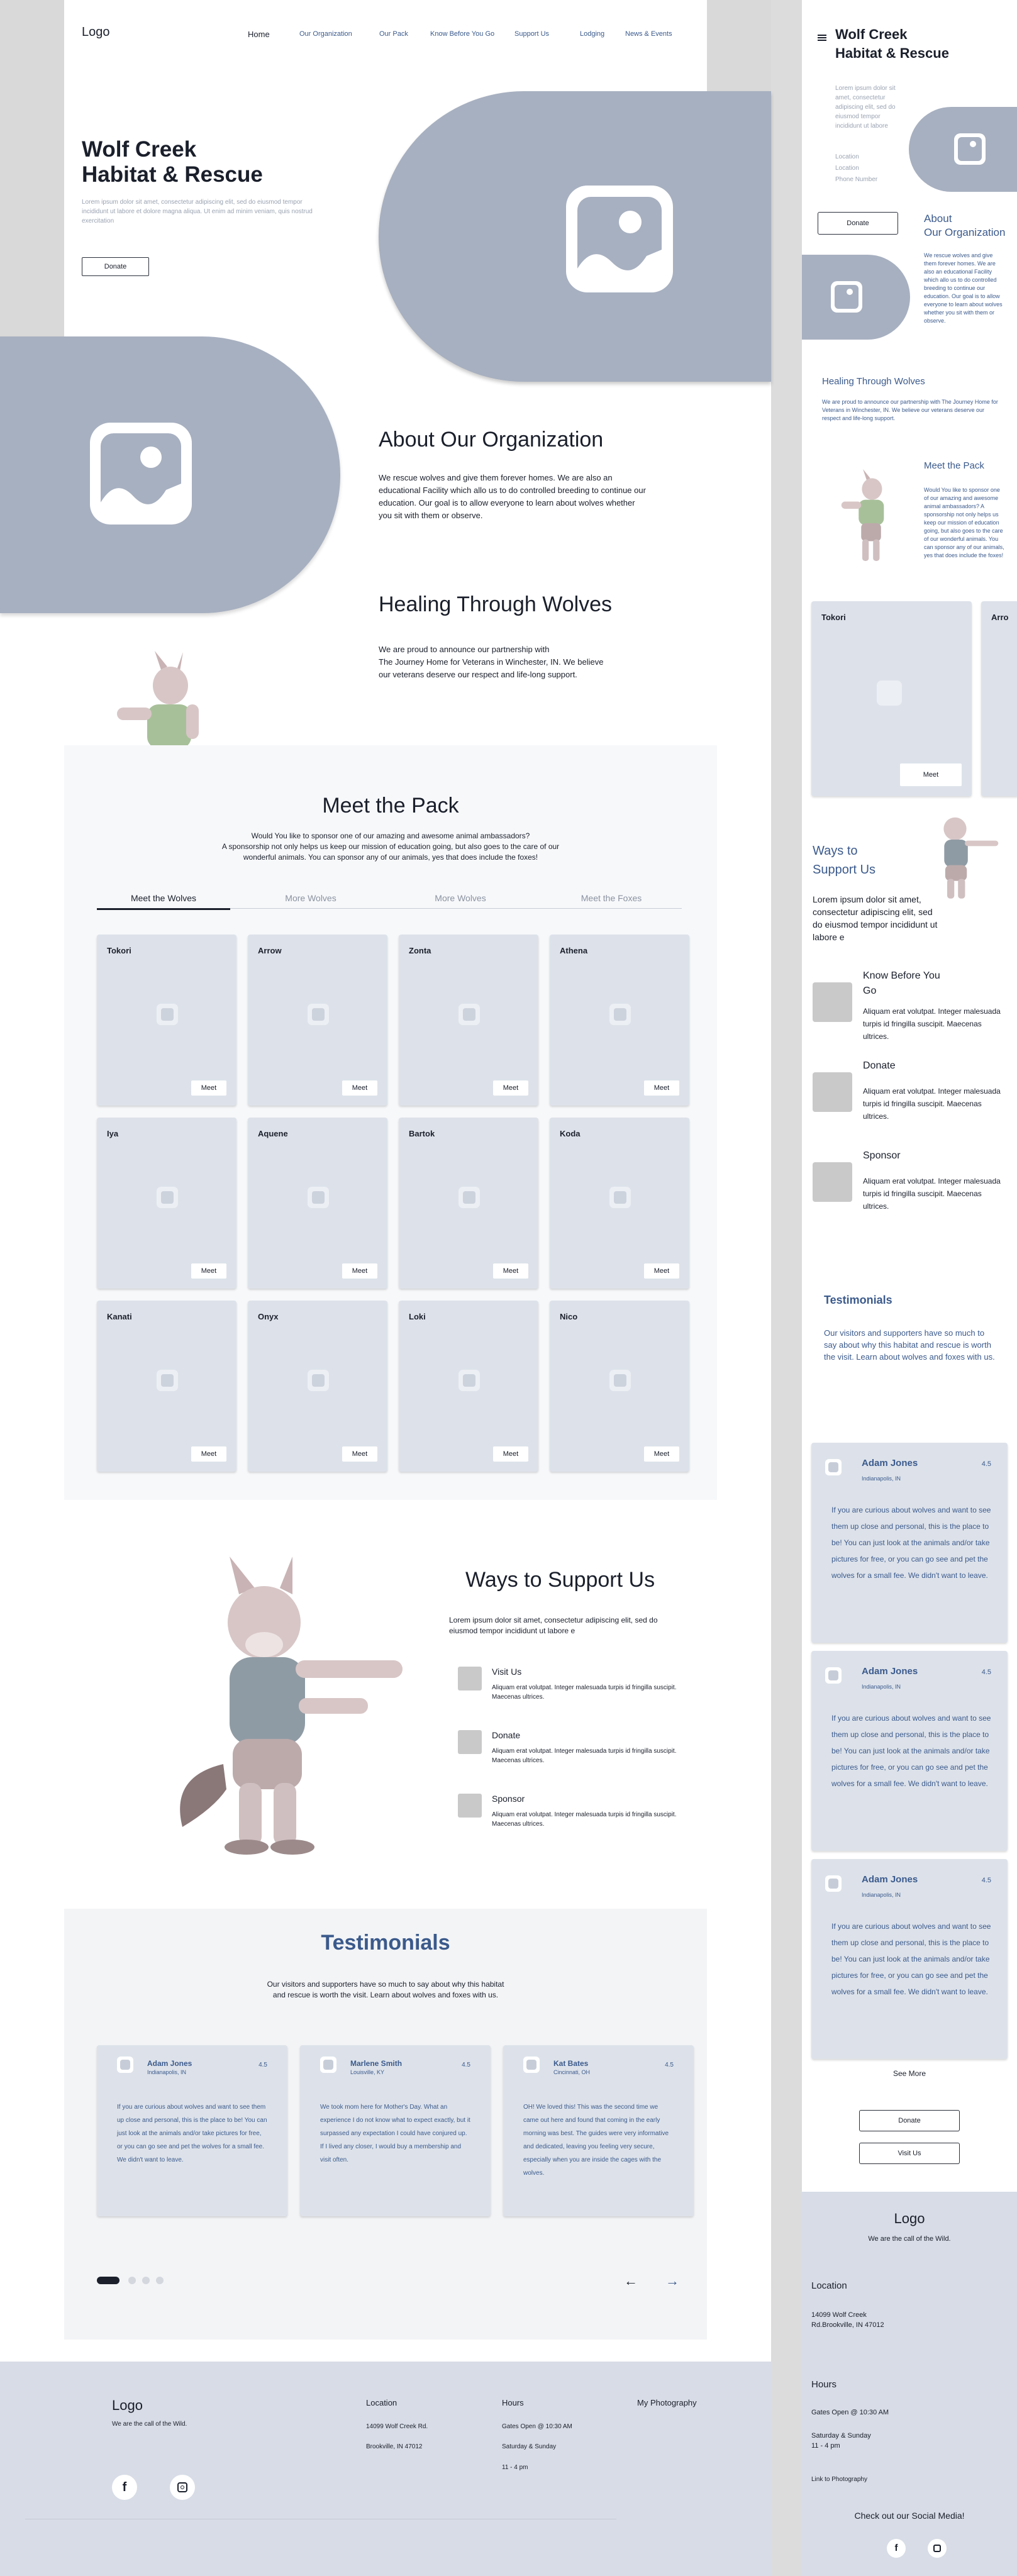 The width and height of the screenshot is (1017, 2576). I want to click on logo: Logo, so click(96, 32).